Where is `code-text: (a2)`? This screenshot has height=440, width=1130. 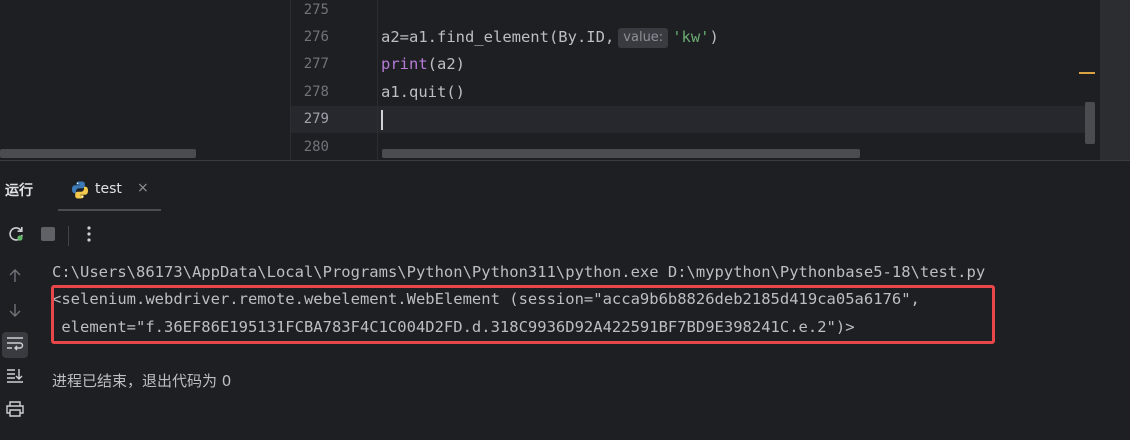
code-text: (a2) is located at coordinates (446, 64).